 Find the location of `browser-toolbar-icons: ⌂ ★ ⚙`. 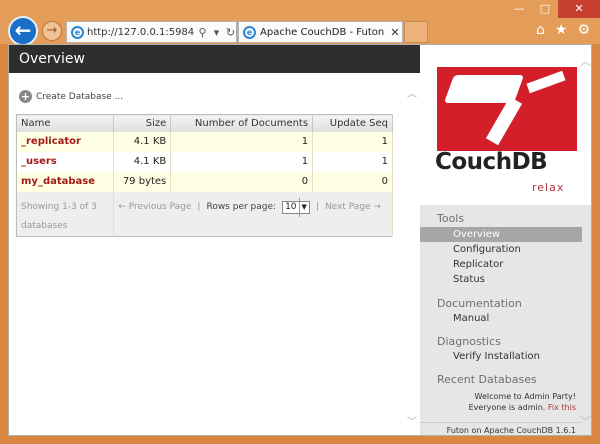

browser-toolbar-icons: ⌂ ★ ⚙ is located at coordinates (563, 30).